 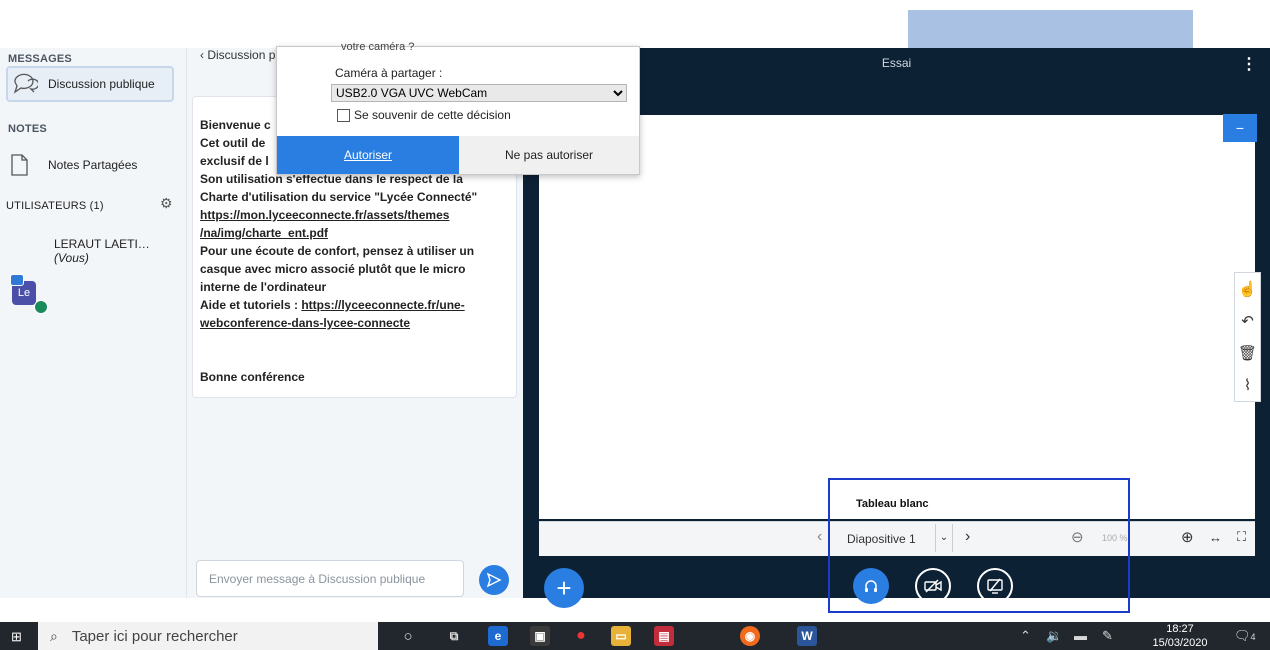 I want to click on annotation-highlight-box, so click(x=979, y=545).